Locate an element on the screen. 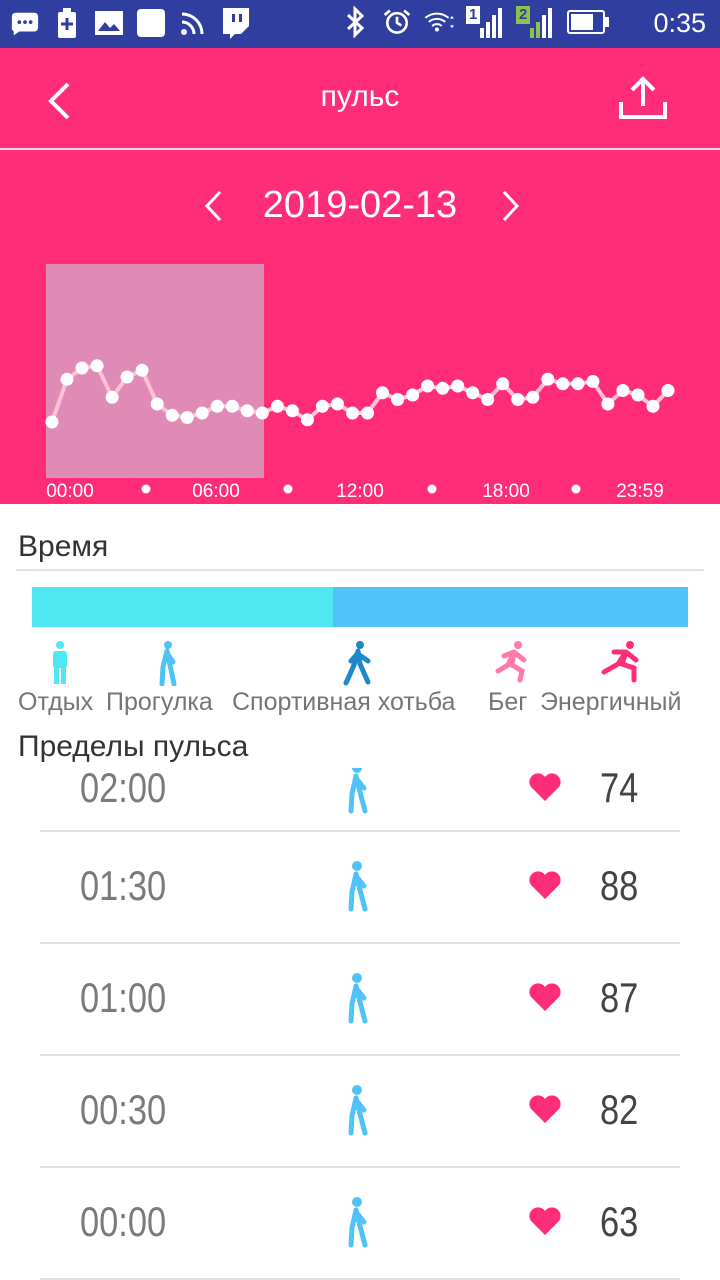 The height and width of the screenshot is (1280, 720). legend-label-sport-walk: Спортивная хотьба is located at coordinates (344, 702).